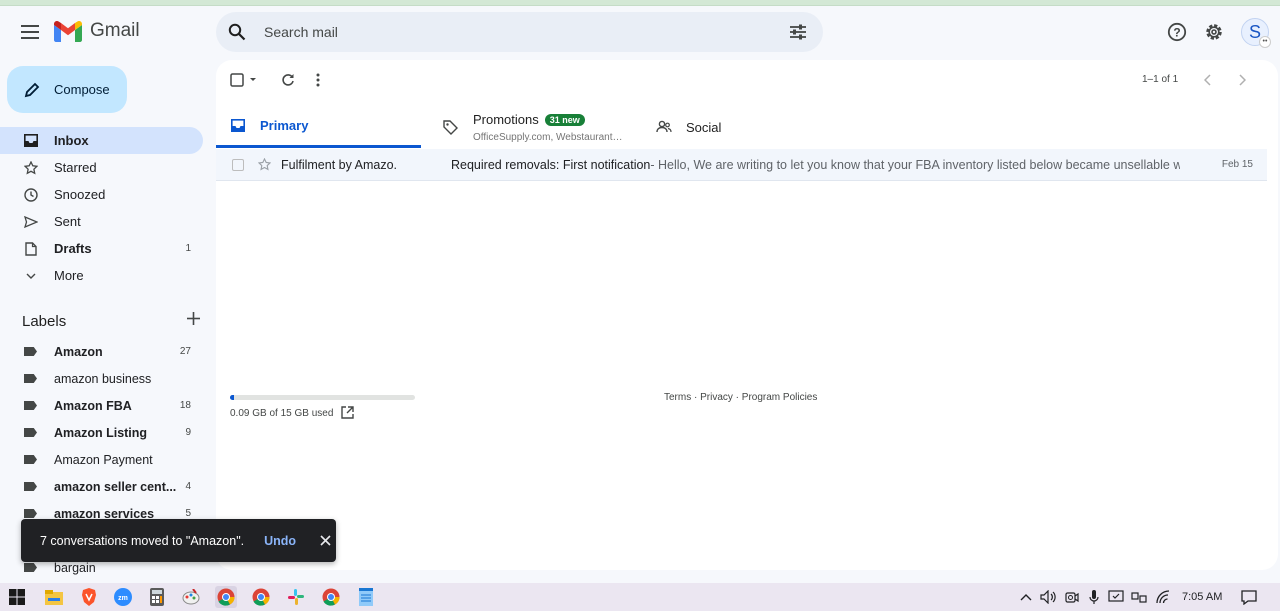 The height and width of the screenshot is (611, 1280). Describe the element at coordinates (54, 597) in the screenshot. I see `file-explorer-icon` at that location.